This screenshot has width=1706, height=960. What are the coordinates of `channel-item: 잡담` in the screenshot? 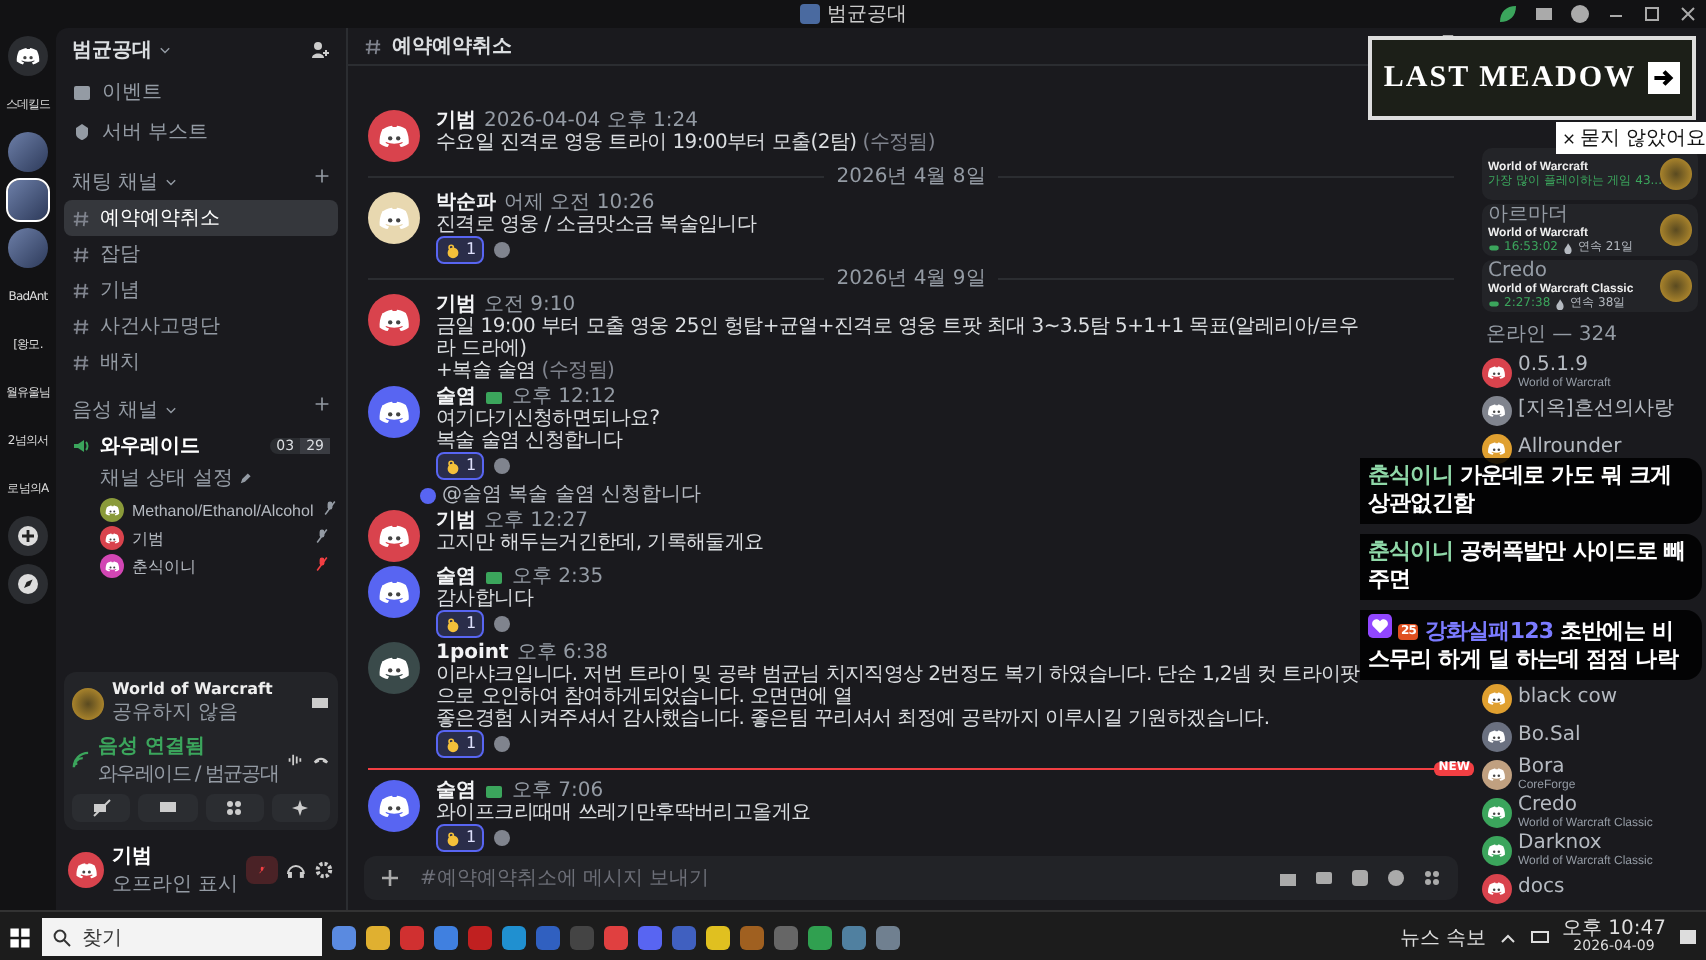 It's located at (201, 254).